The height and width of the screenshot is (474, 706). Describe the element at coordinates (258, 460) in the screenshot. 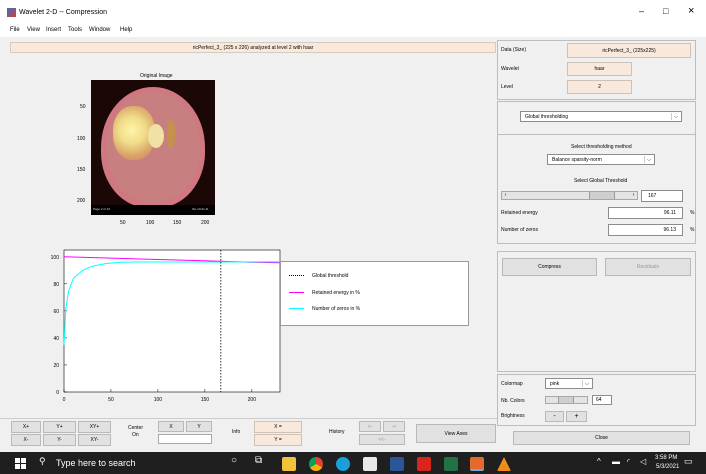

I see `task-view-icon: ⧉` at that location.